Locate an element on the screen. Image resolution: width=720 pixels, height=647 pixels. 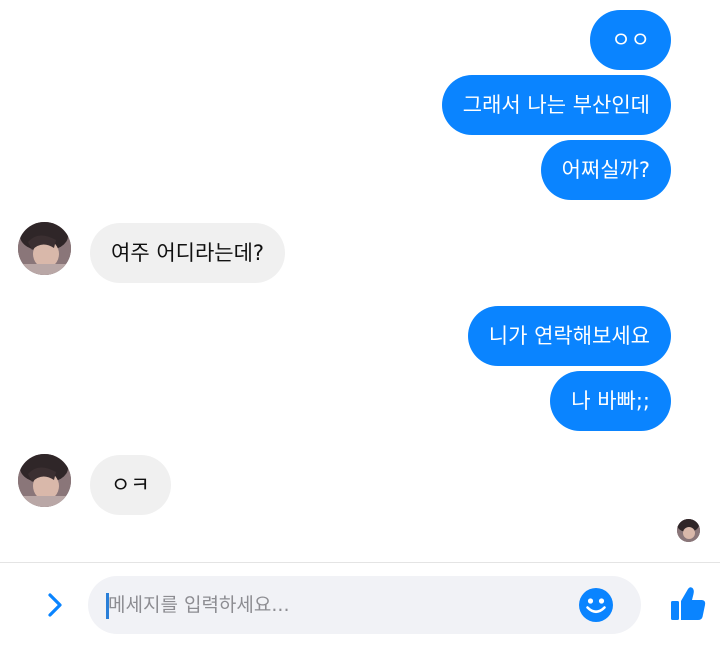
like-button is located at coordinates (688, 604).